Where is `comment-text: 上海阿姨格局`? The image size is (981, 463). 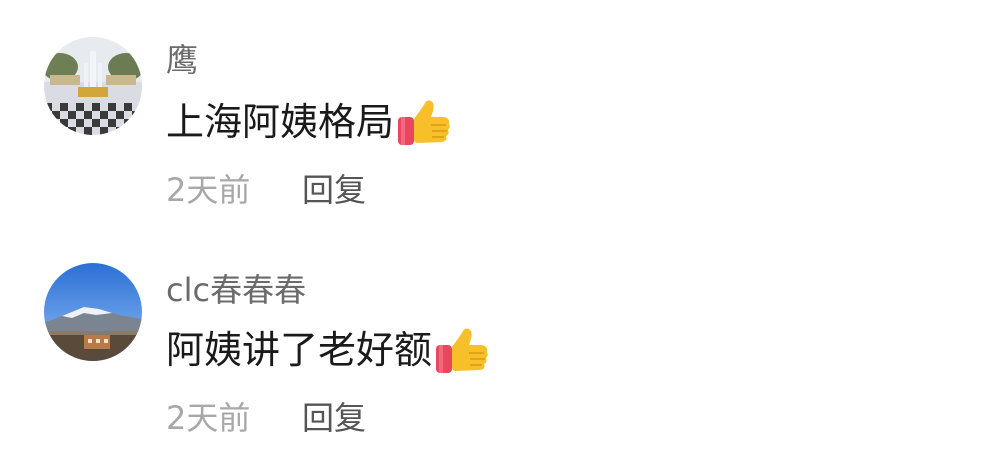
comment-text: 上海阿姨格局 is located at coordinates (309, 122).